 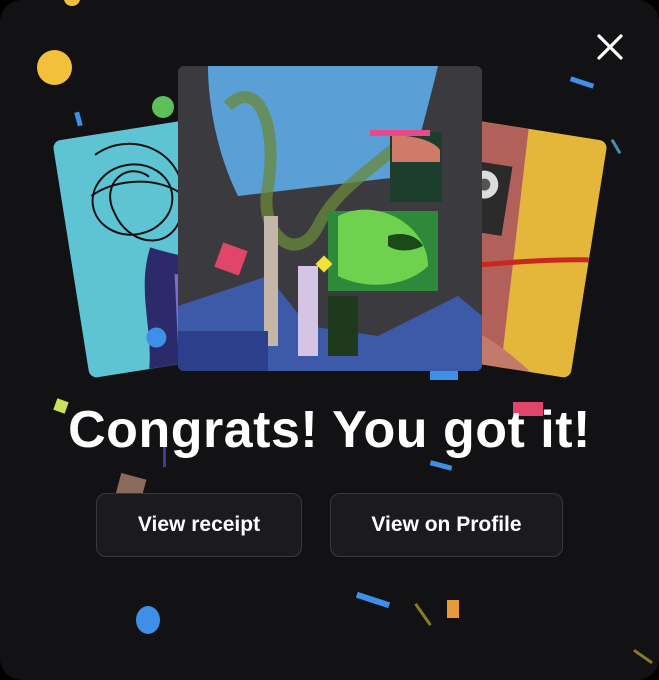 I want to click on view-receipt-button: View receipt, so click(x=199, y=525).